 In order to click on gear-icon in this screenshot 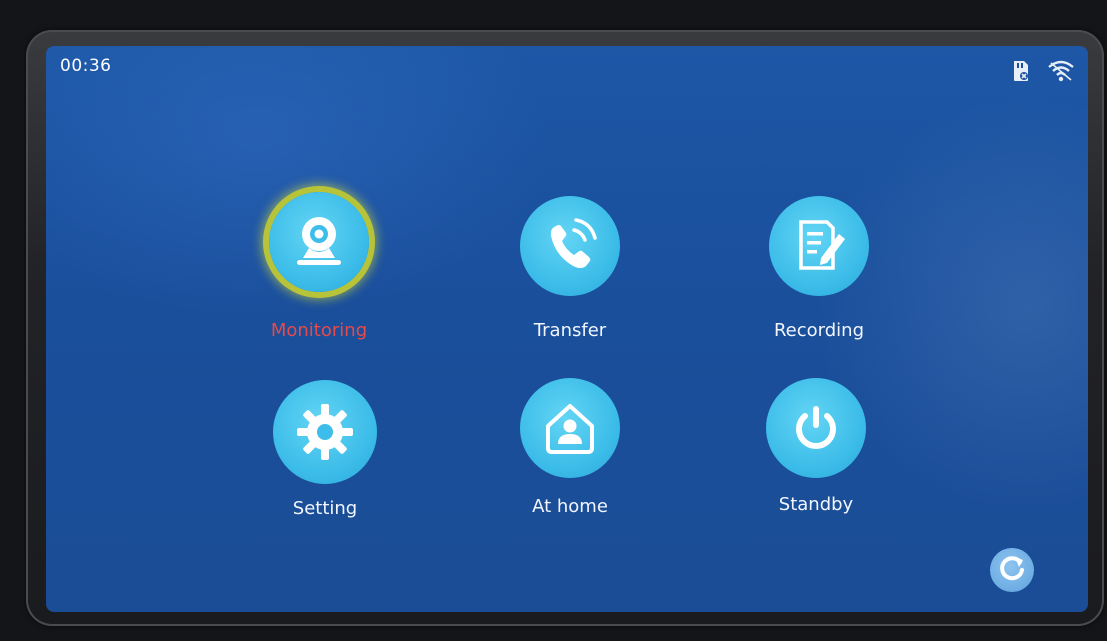, I will do `click(325, 432)`.